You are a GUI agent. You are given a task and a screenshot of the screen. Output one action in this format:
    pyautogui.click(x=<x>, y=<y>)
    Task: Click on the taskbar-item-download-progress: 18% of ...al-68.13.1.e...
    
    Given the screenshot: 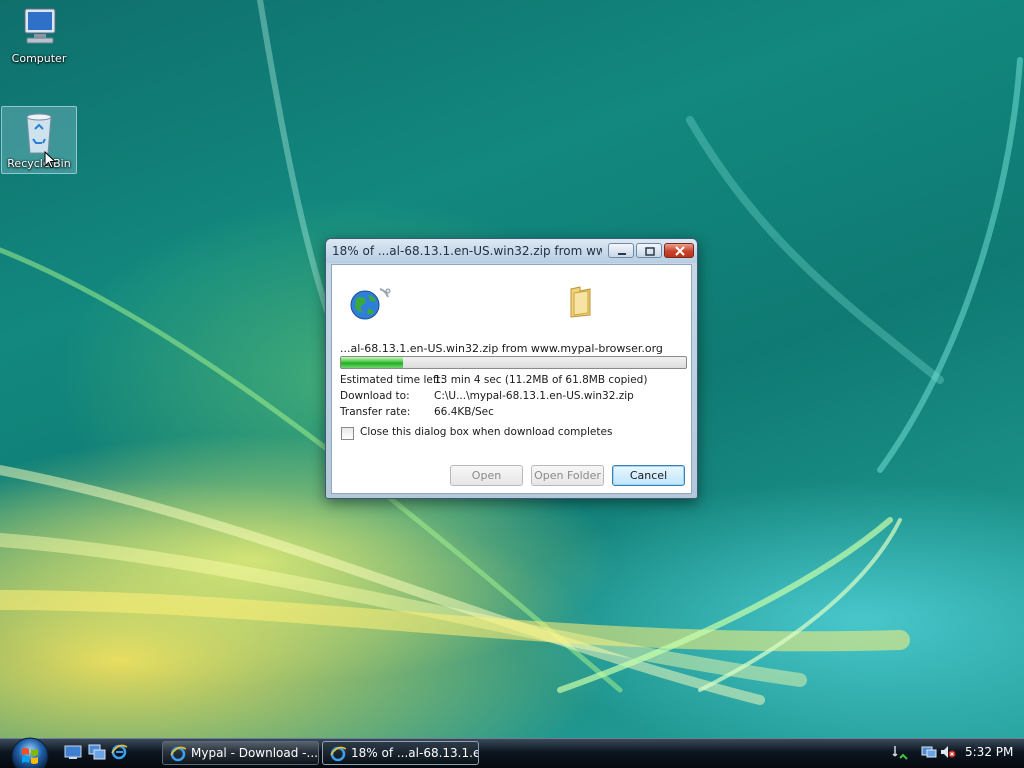 What is the action you would take?
    pyautogui.click(x=400, y=753)
    